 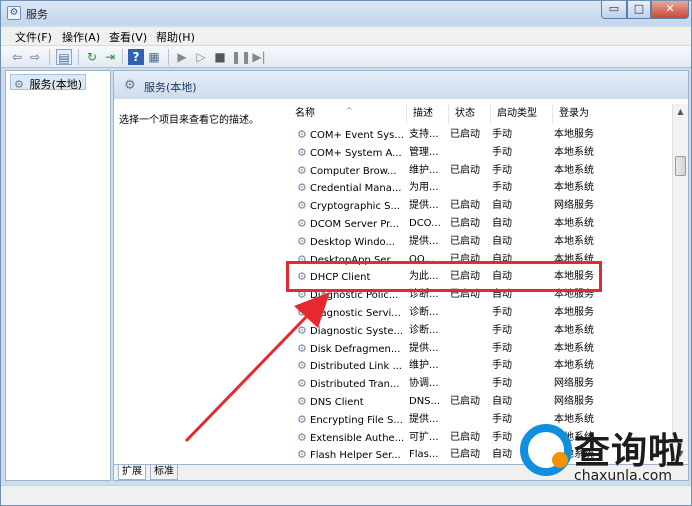 I want to click on pane-header: ⚙ 服务(本地), so click(x=401, y=85).